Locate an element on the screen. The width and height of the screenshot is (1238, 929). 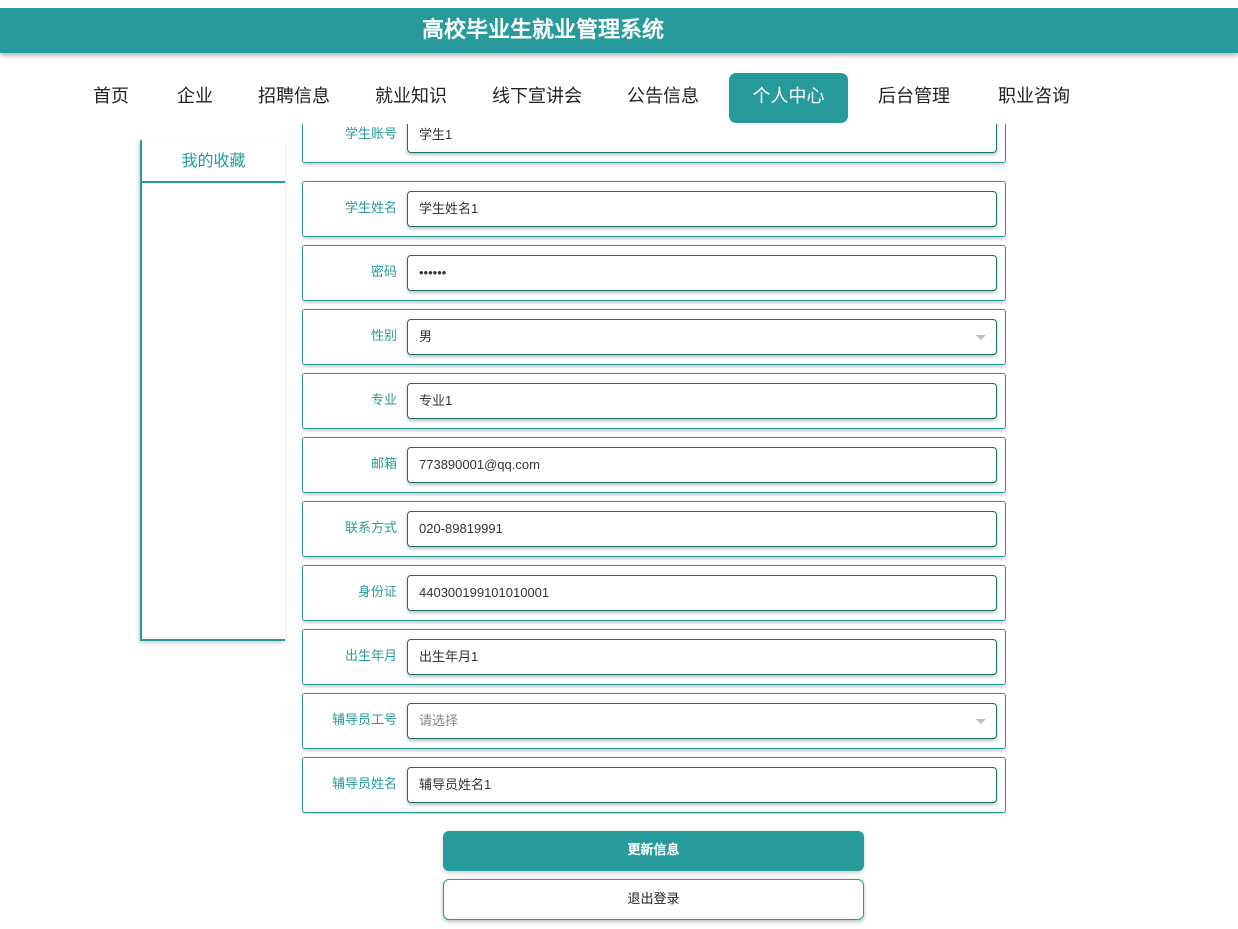
contact-label: 联系方式 is located at coordinates (370, 528).